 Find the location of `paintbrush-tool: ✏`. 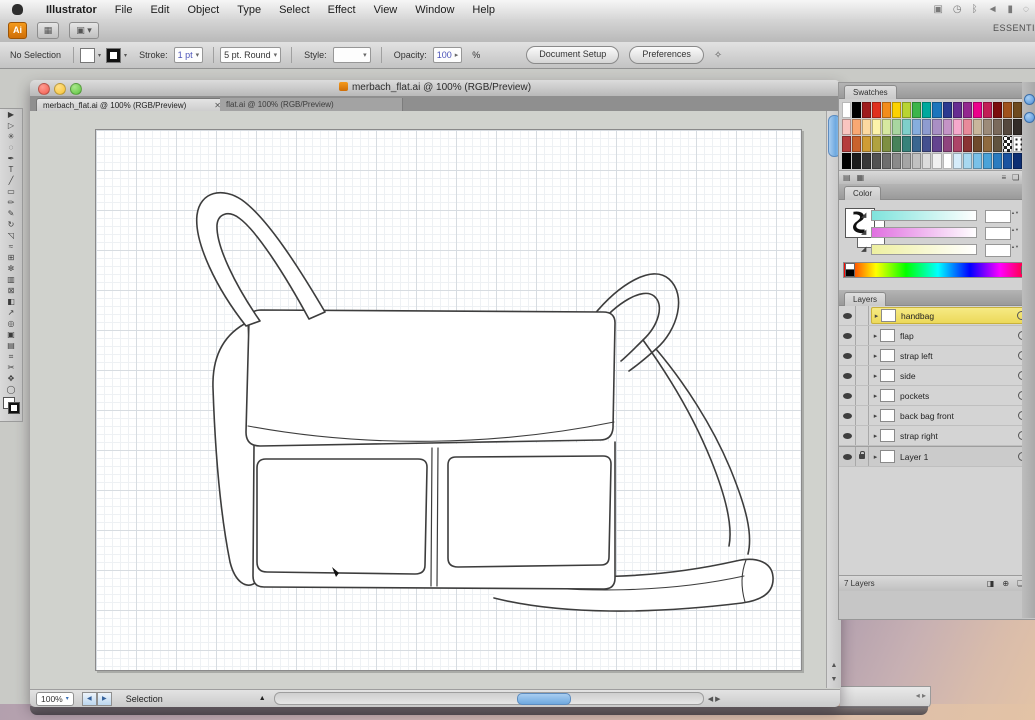

paintbrush-tool: ✏ is located at coordinates (11, 202).